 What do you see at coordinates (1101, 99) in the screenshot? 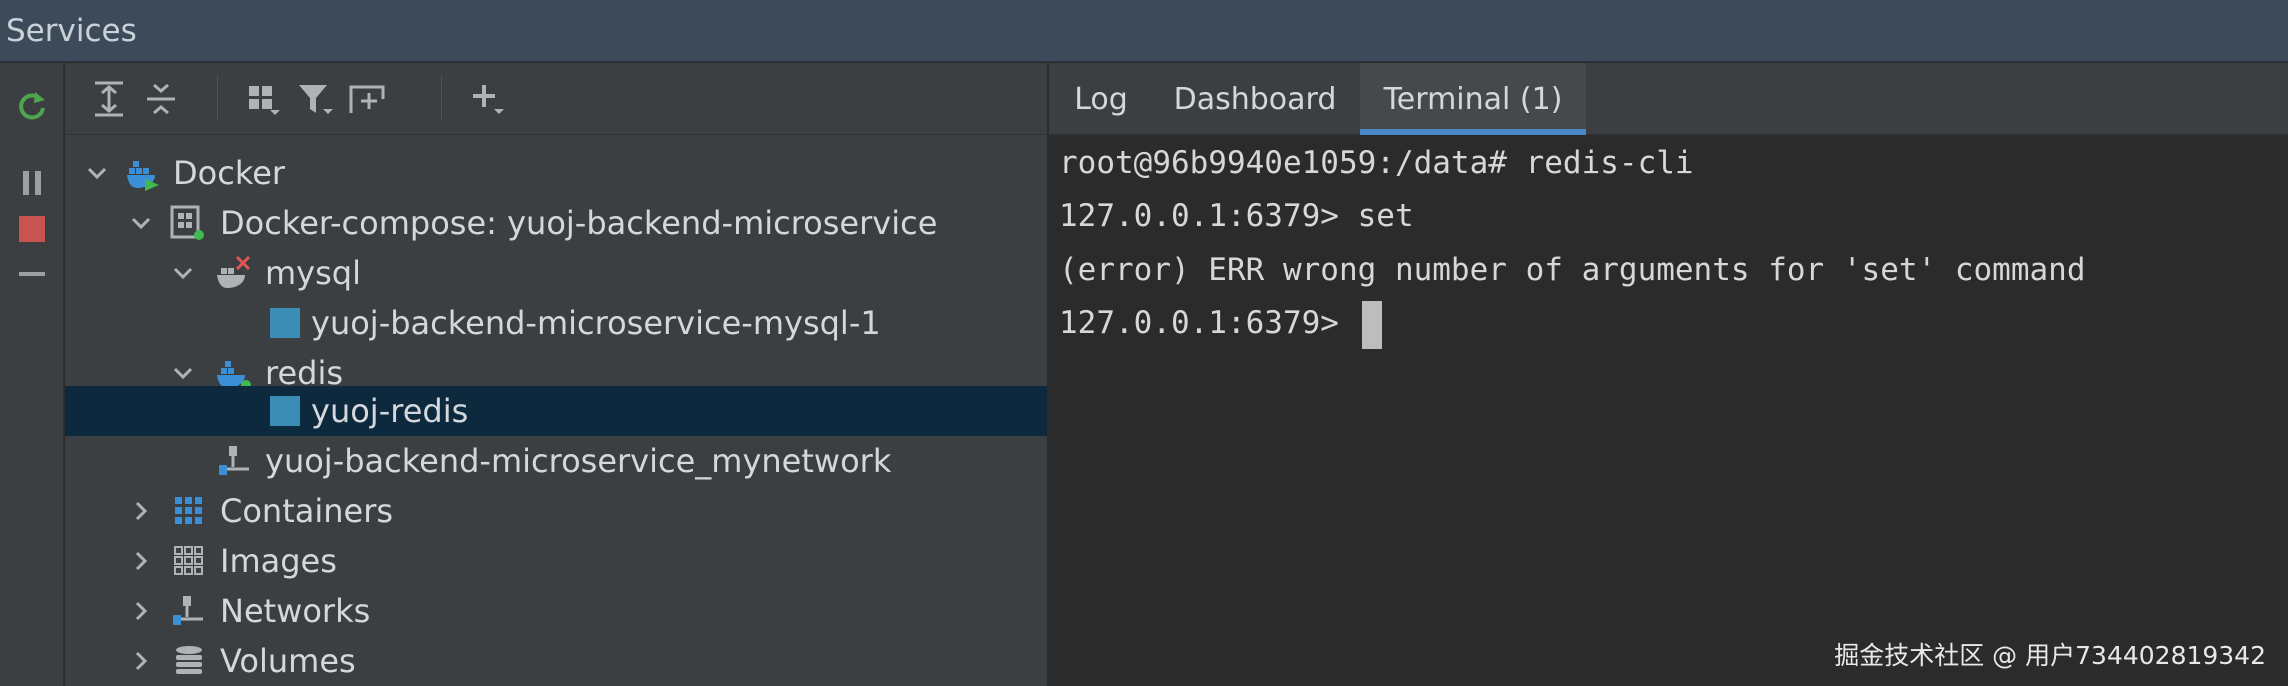
I see `tab-log: Log` at bounding box center [1101, 99].